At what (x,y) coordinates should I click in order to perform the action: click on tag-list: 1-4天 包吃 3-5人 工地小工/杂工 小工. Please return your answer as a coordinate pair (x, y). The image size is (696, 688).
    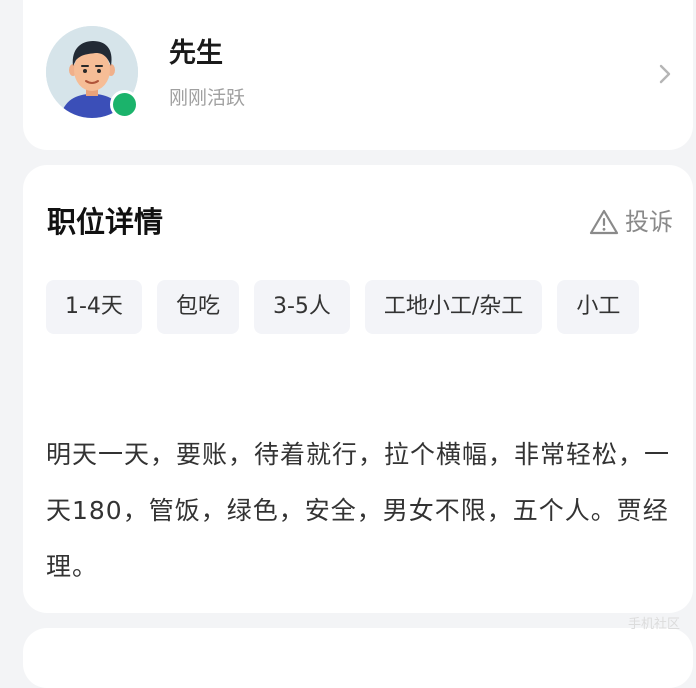
    Looking at the image, I should click on (361, 307).